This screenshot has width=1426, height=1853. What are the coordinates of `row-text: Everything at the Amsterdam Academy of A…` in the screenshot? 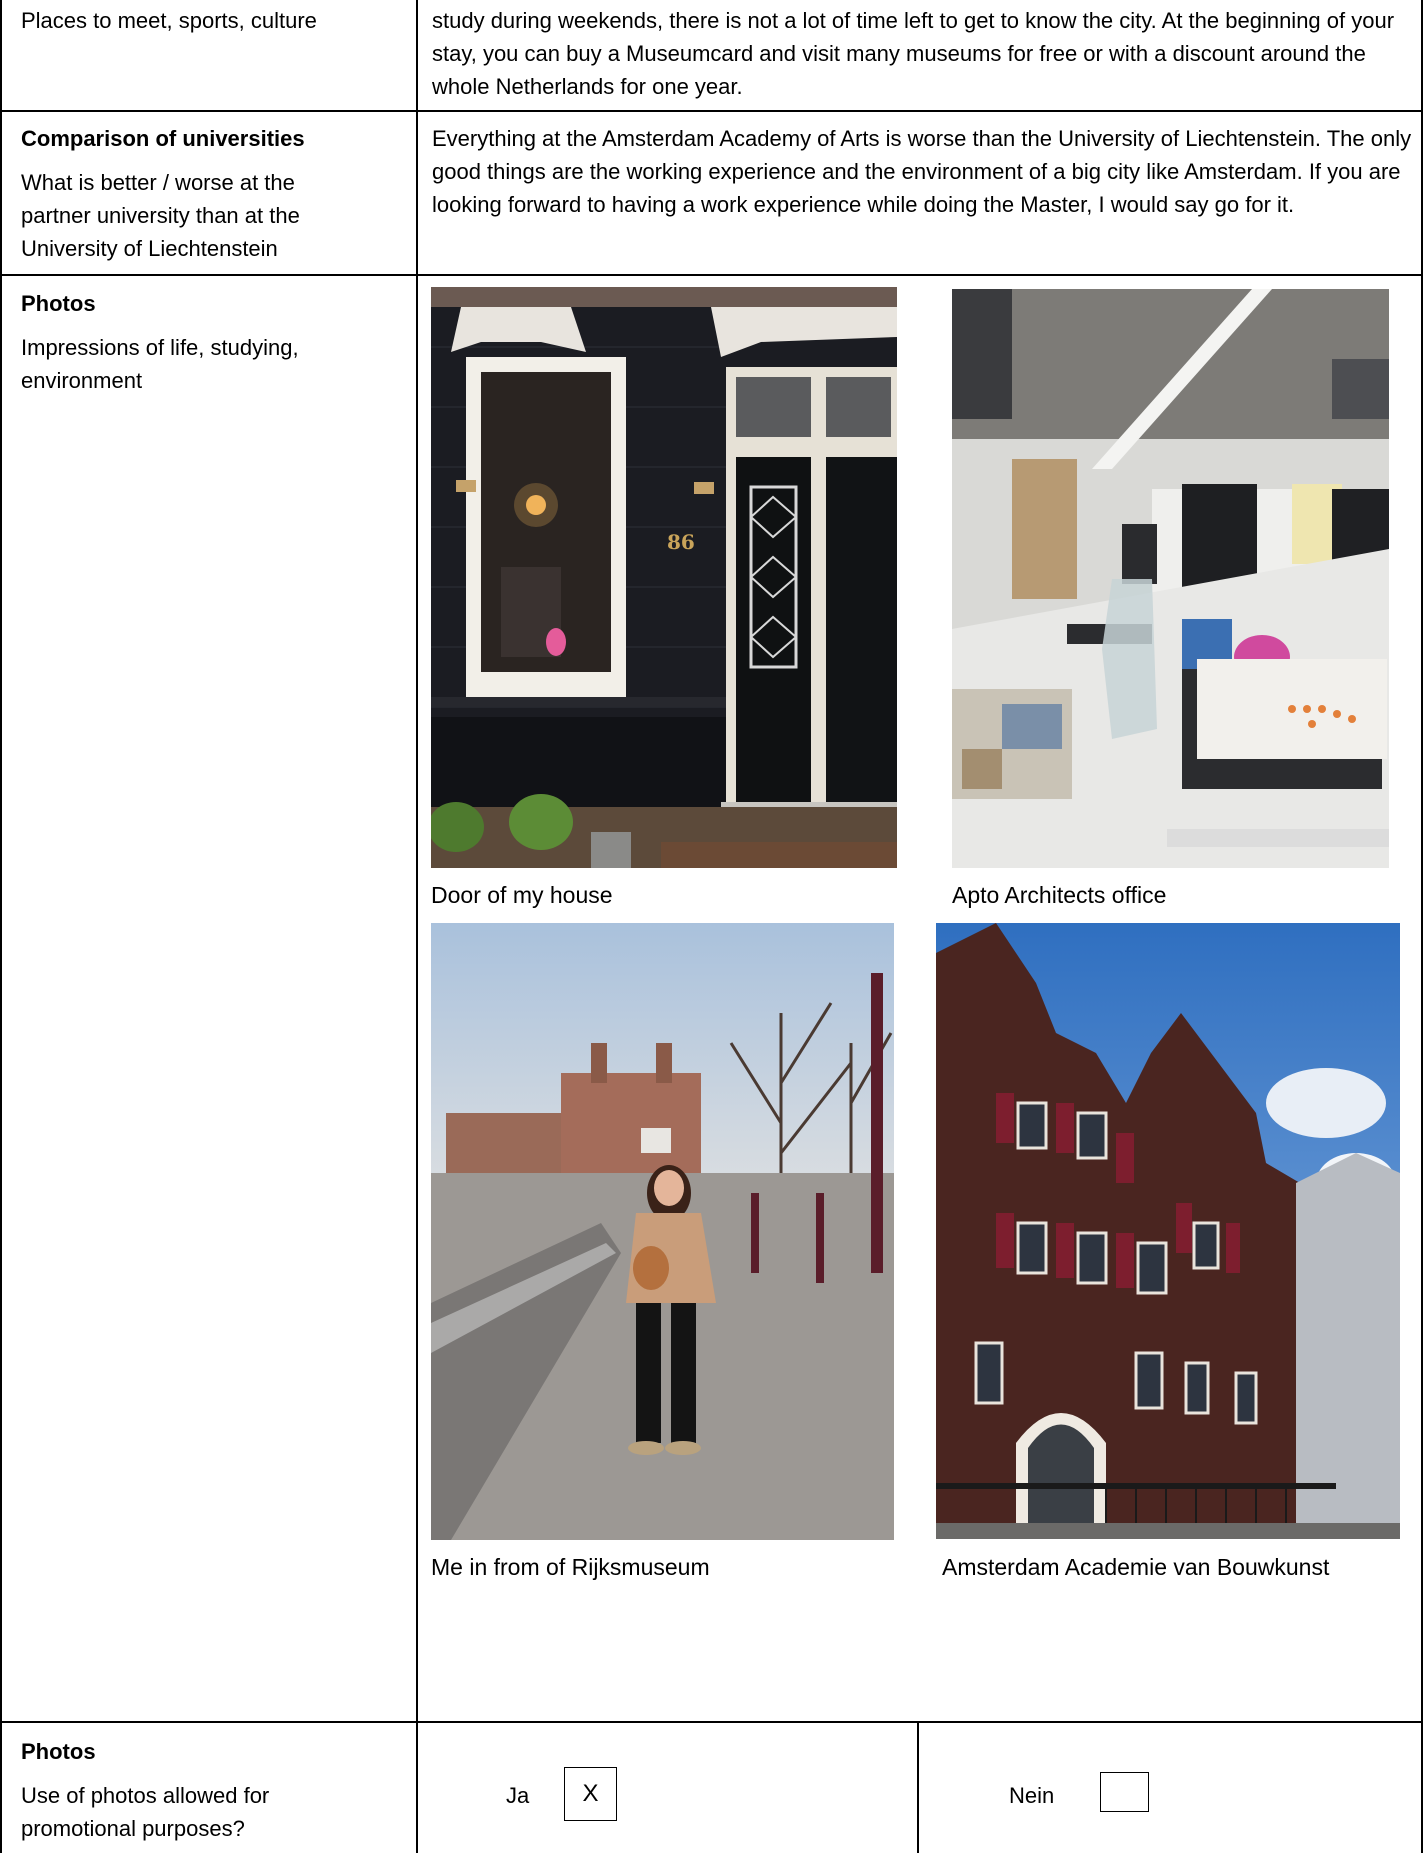 It's located at (922, 171).